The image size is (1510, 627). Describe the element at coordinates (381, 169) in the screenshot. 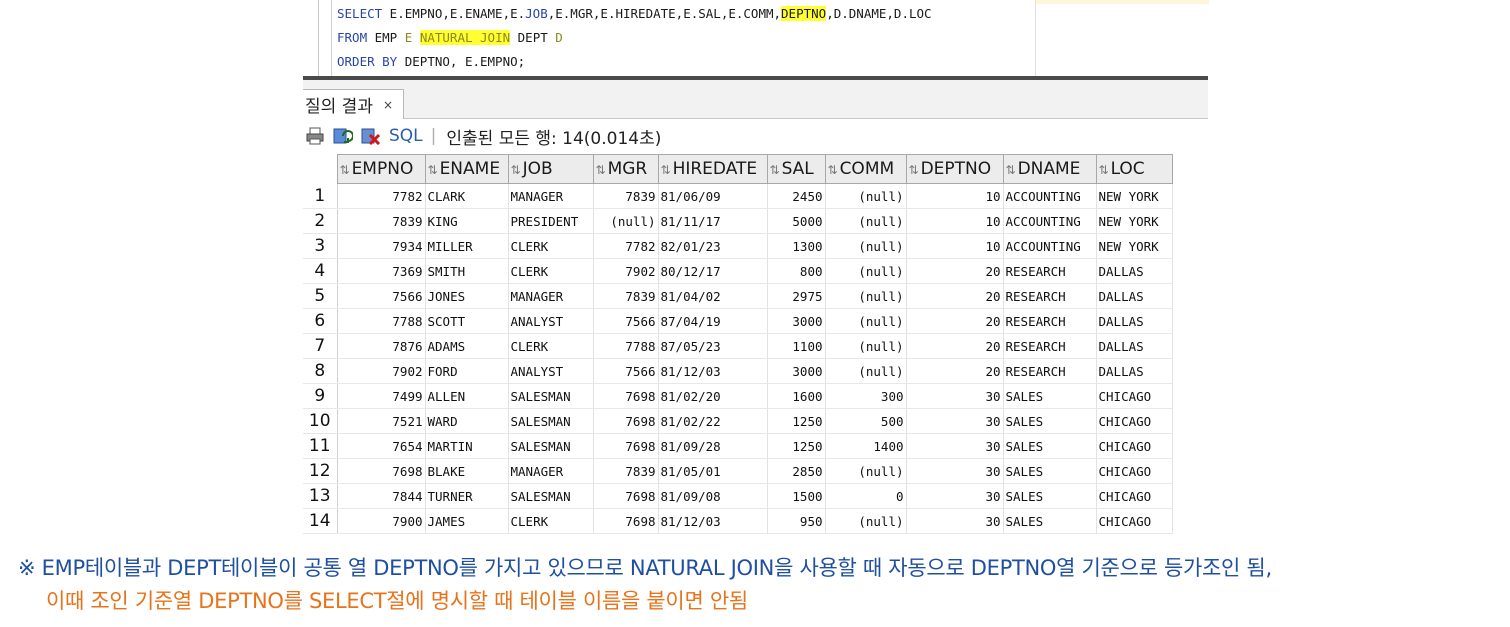

I see `column-header-empno: ⇅ EMPNO` at that location.